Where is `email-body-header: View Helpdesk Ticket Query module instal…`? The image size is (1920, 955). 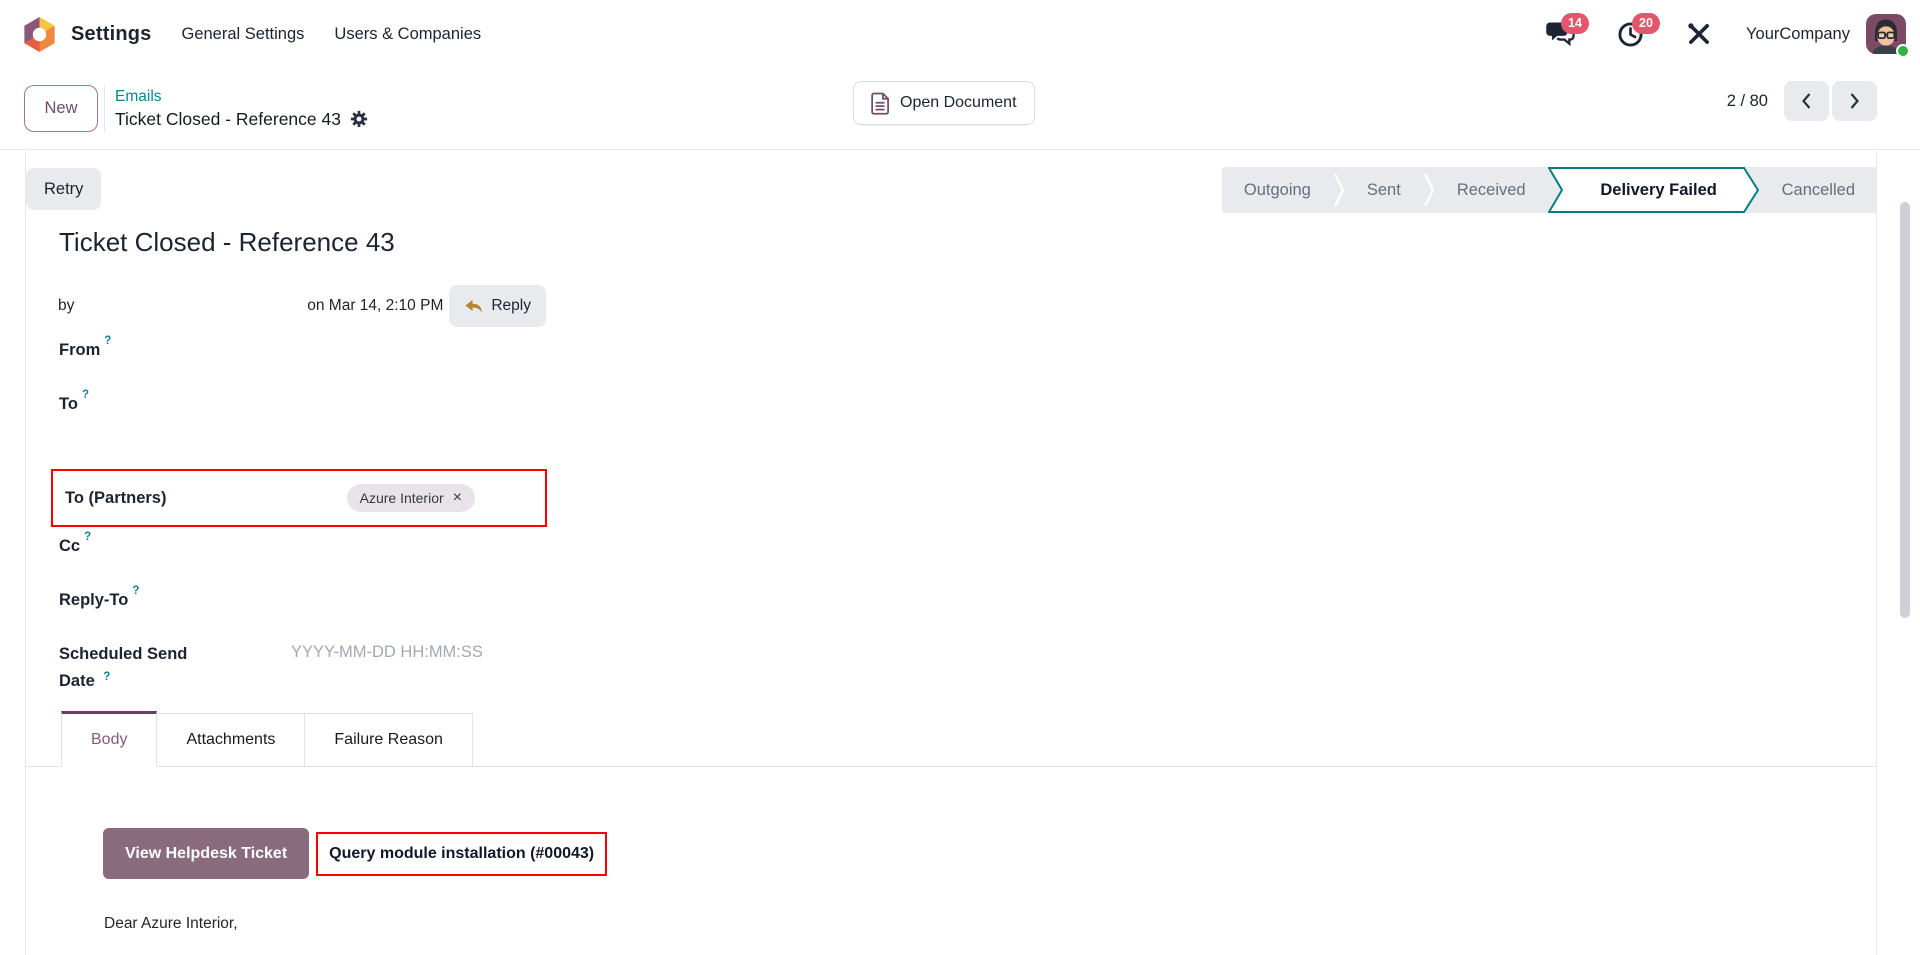
email-body-header: View Helpdesk Ticket Query module instal… is located at coordinates (355, 853).